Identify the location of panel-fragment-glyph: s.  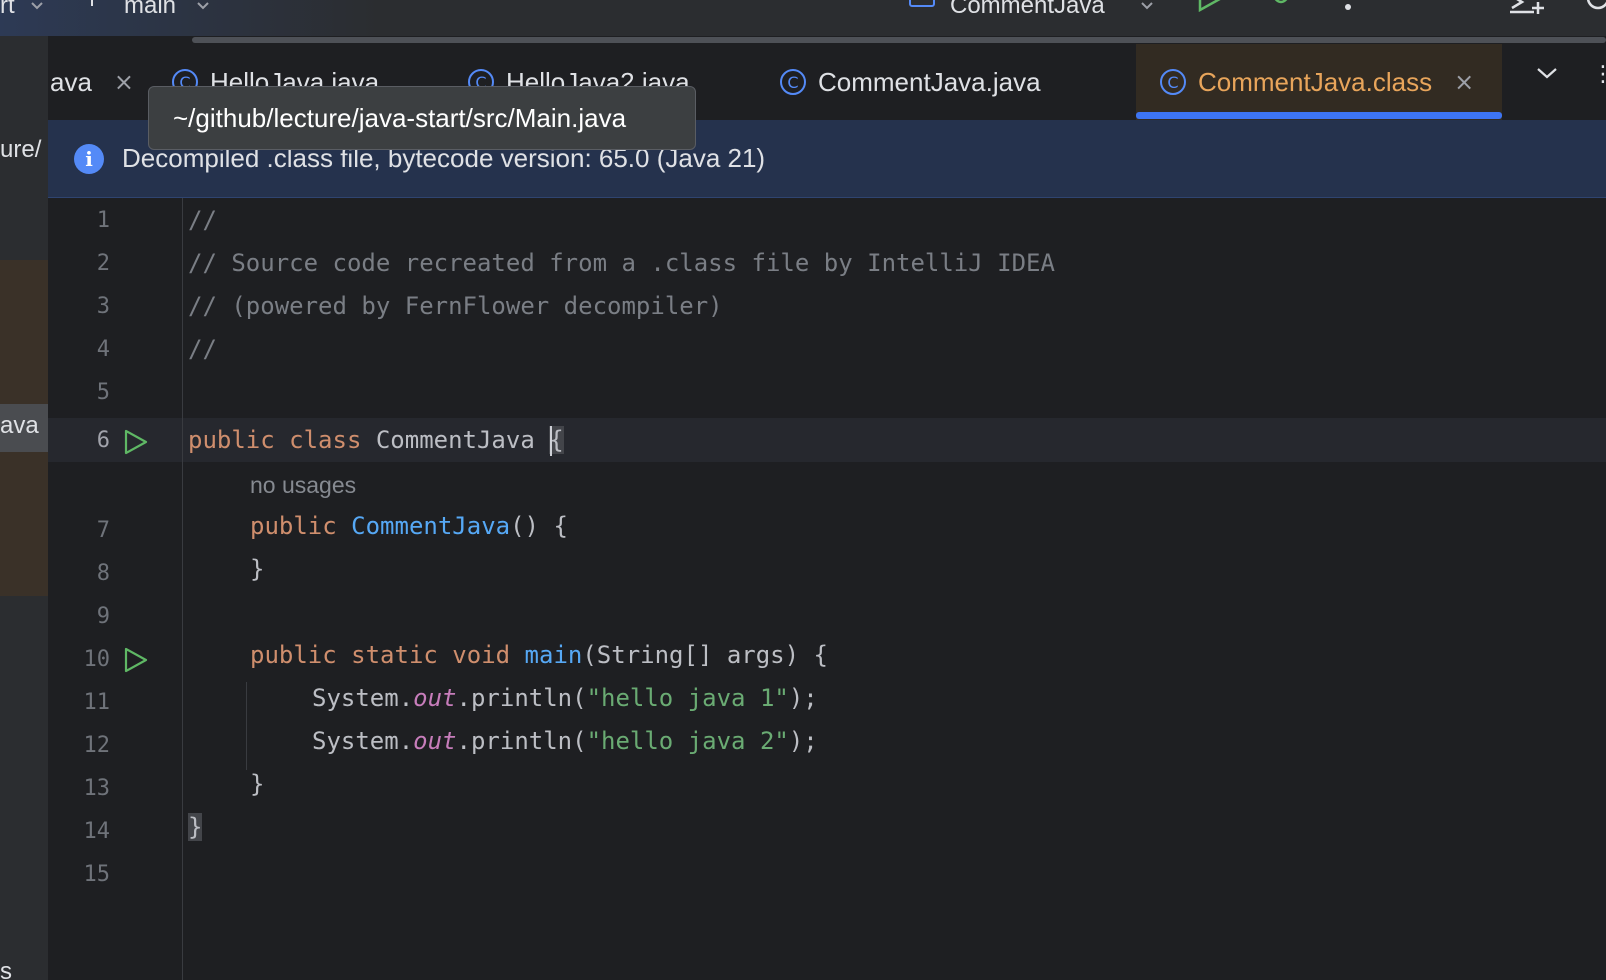
(6, 969).